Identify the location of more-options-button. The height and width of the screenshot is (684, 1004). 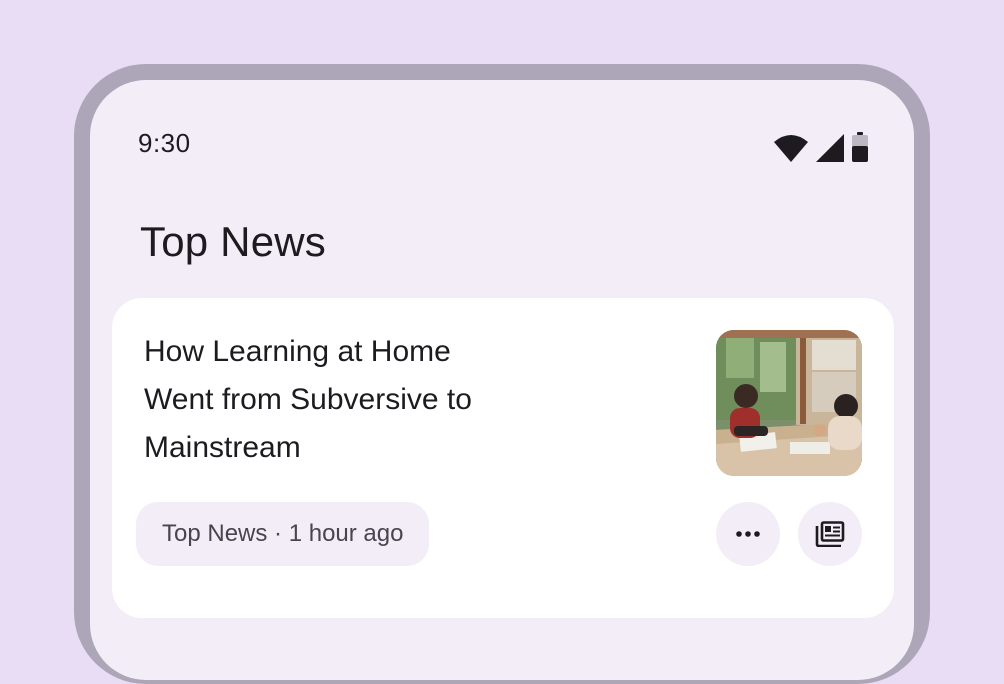
(748, 534).